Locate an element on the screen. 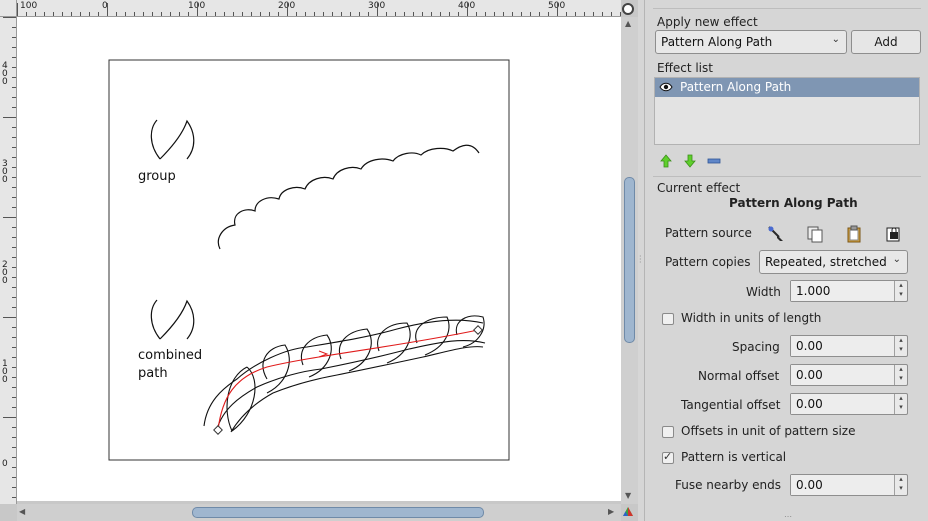 The width and height of the screenshot is (928, 521). horizontal-ruler: 100 0 100 200 300 400 500 is located at coordinates (319, 8).